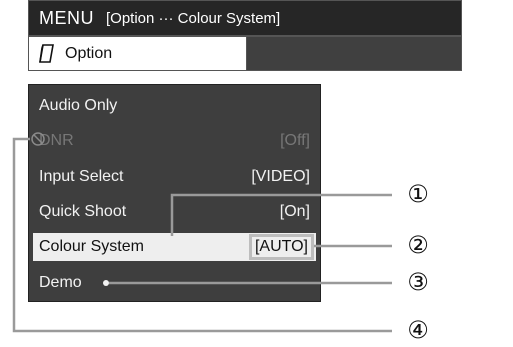  I want to click on prohibited-icon, so click(38, 139).